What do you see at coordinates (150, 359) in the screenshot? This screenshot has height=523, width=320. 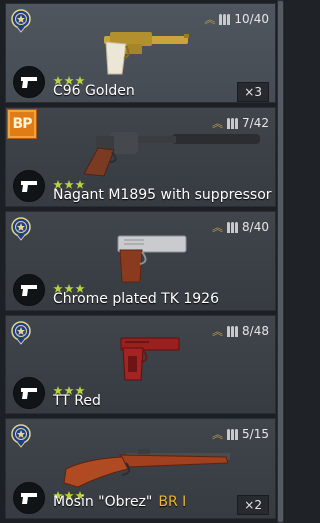 I see `tt-red-image` at bounding box center [150, 359].